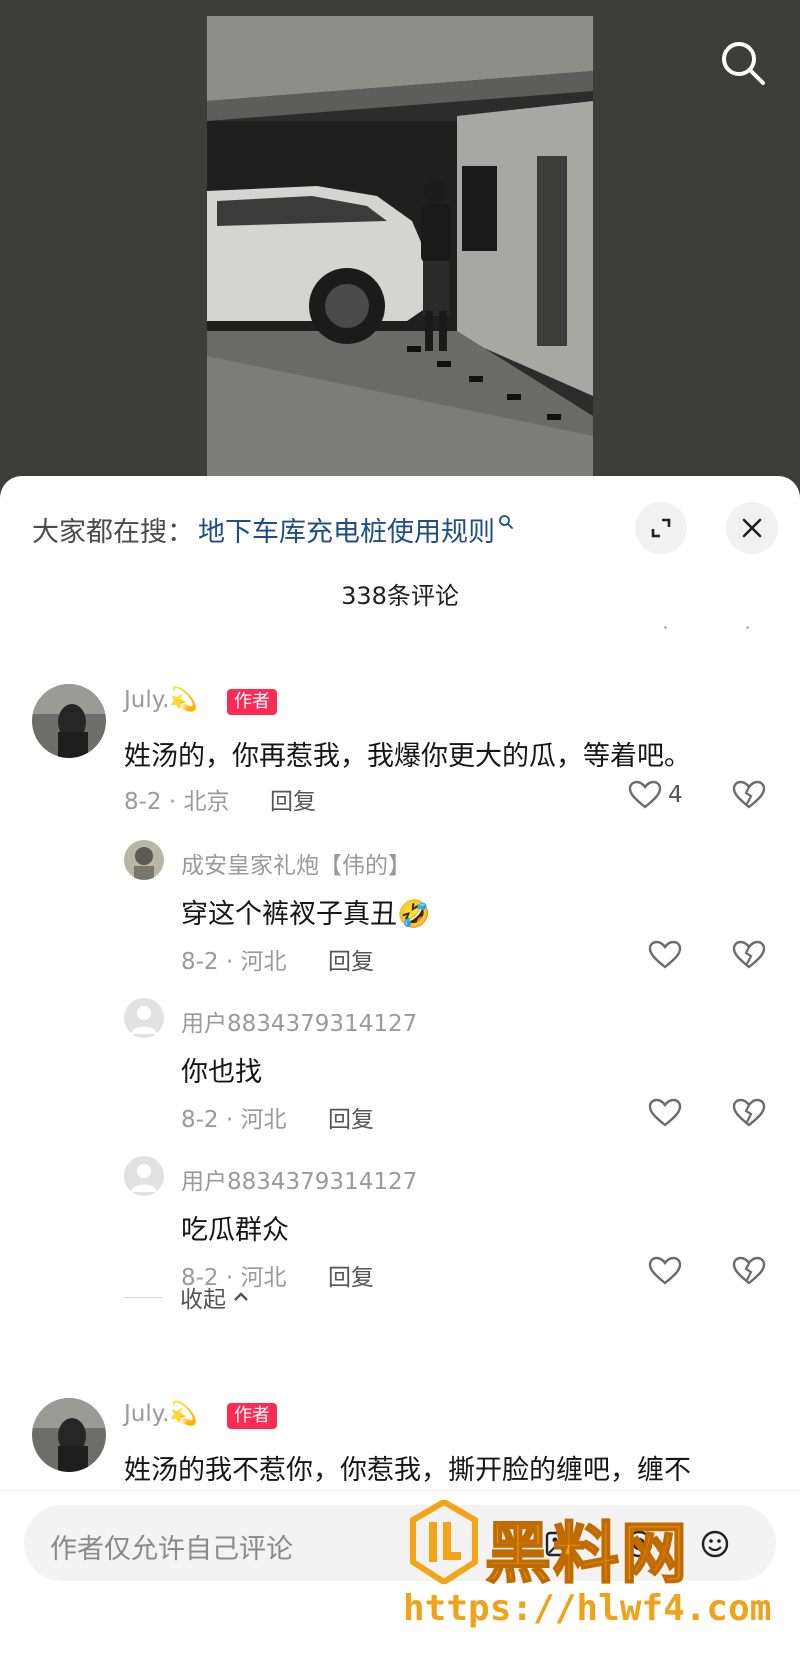  Describe the element at coordinates (177, 802) in the screenshot. I see `comment-meta: 8-2 · 北京` at that location.